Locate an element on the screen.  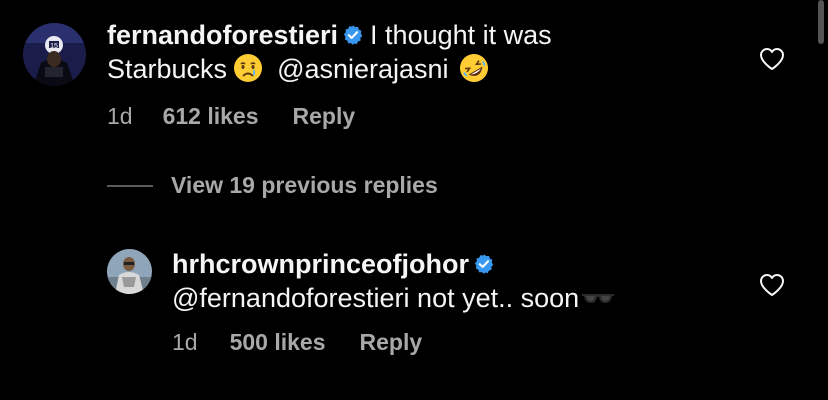
comment-mention: @fernandoforestieri is located at coordinates (291, 298).